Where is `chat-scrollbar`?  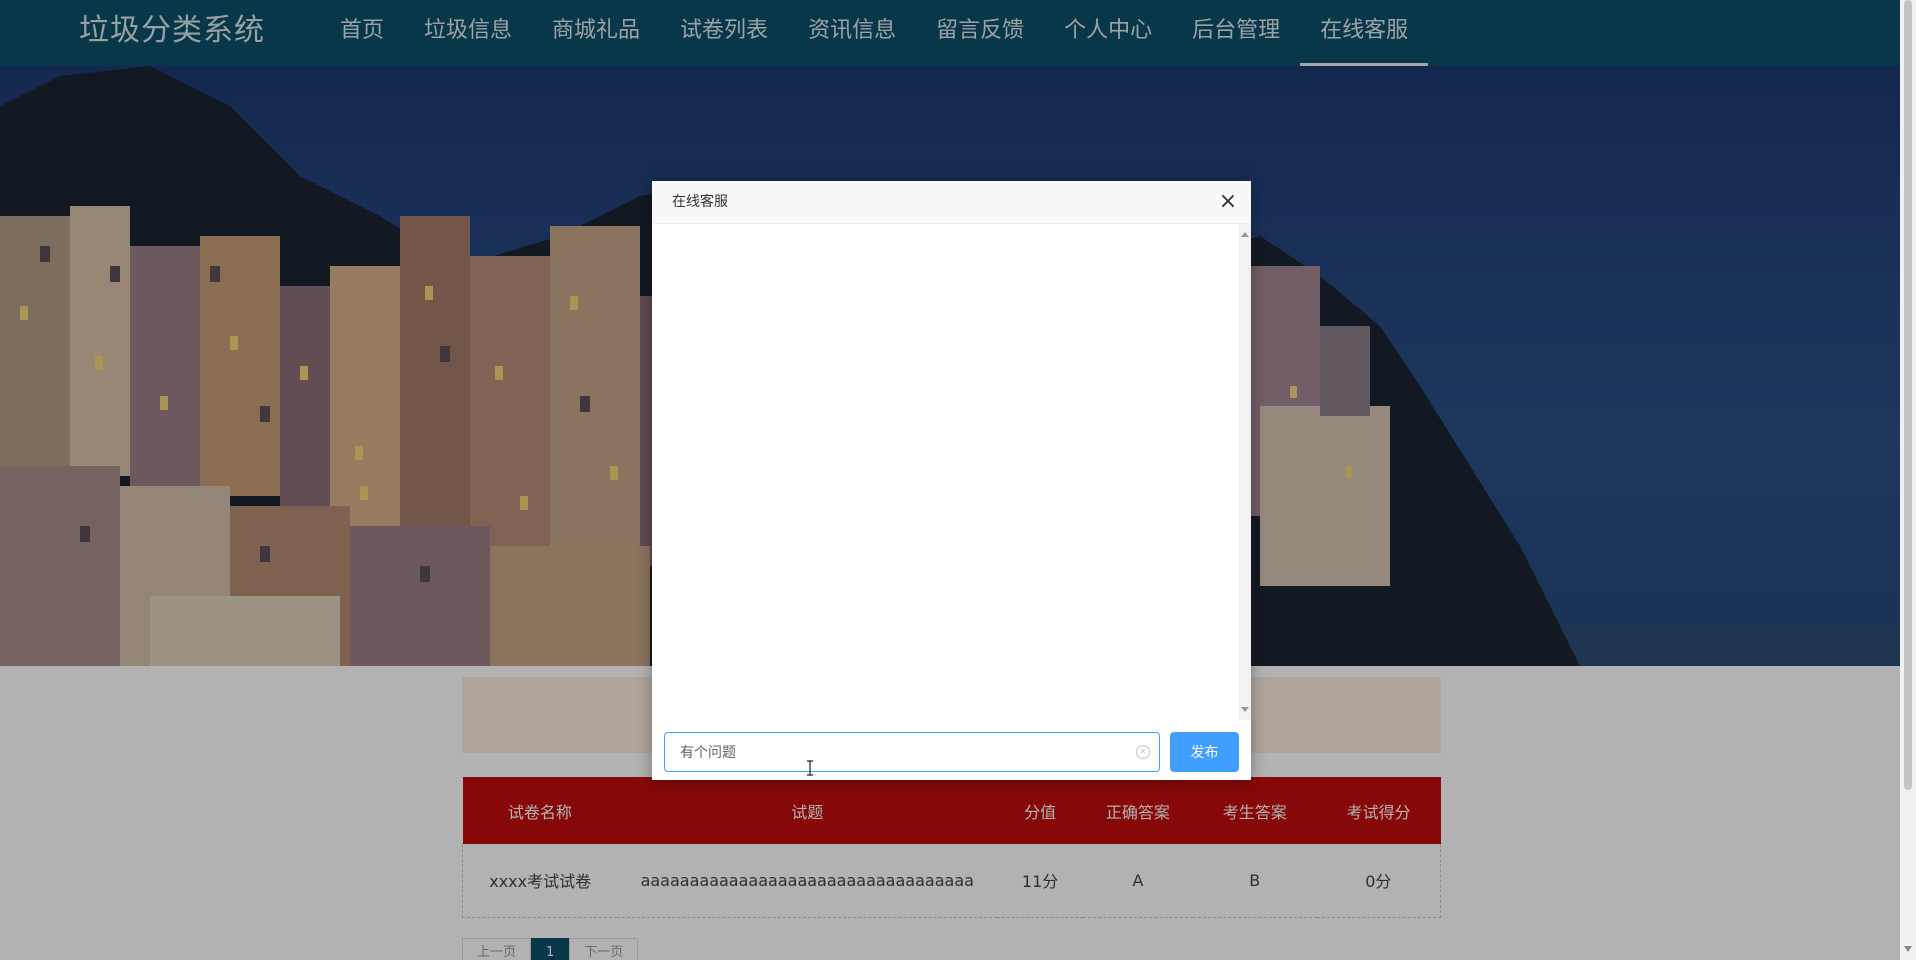
chat-scrollbar is located at coordinates (1245, 472).